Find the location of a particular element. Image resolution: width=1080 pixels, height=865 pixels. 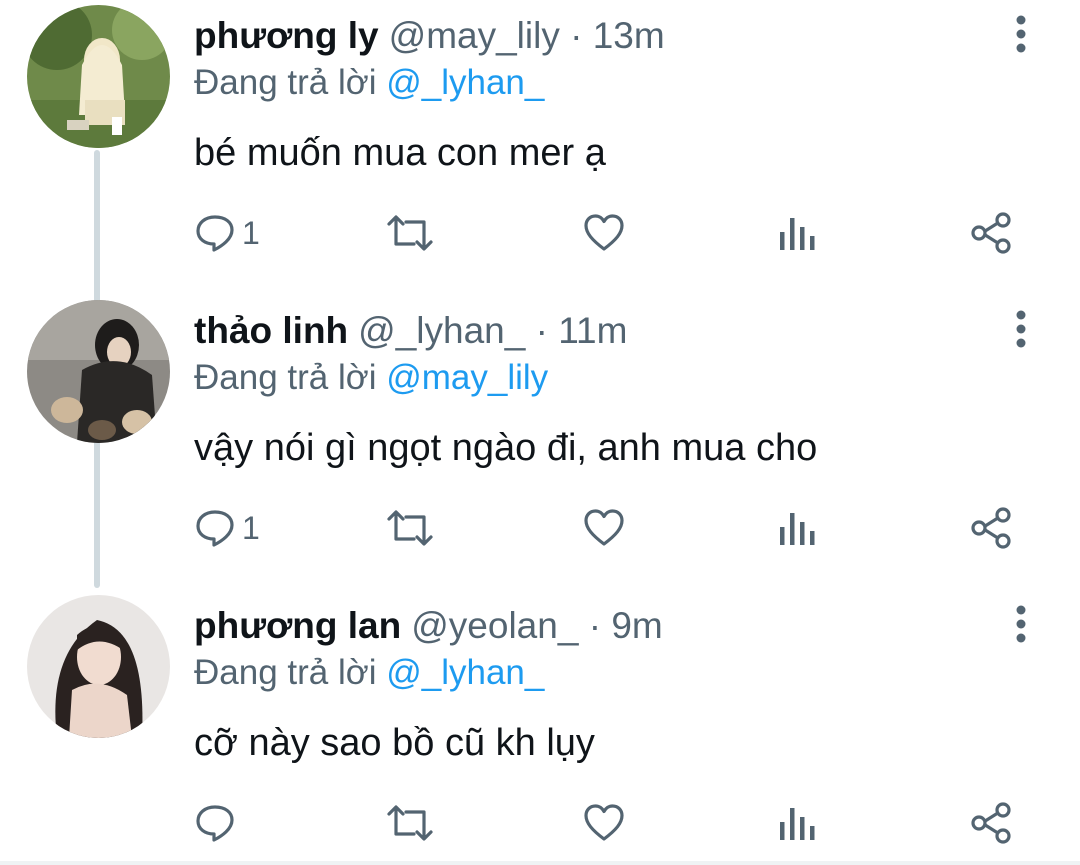

timestamp: 11m is located at coordinates (592, 330).